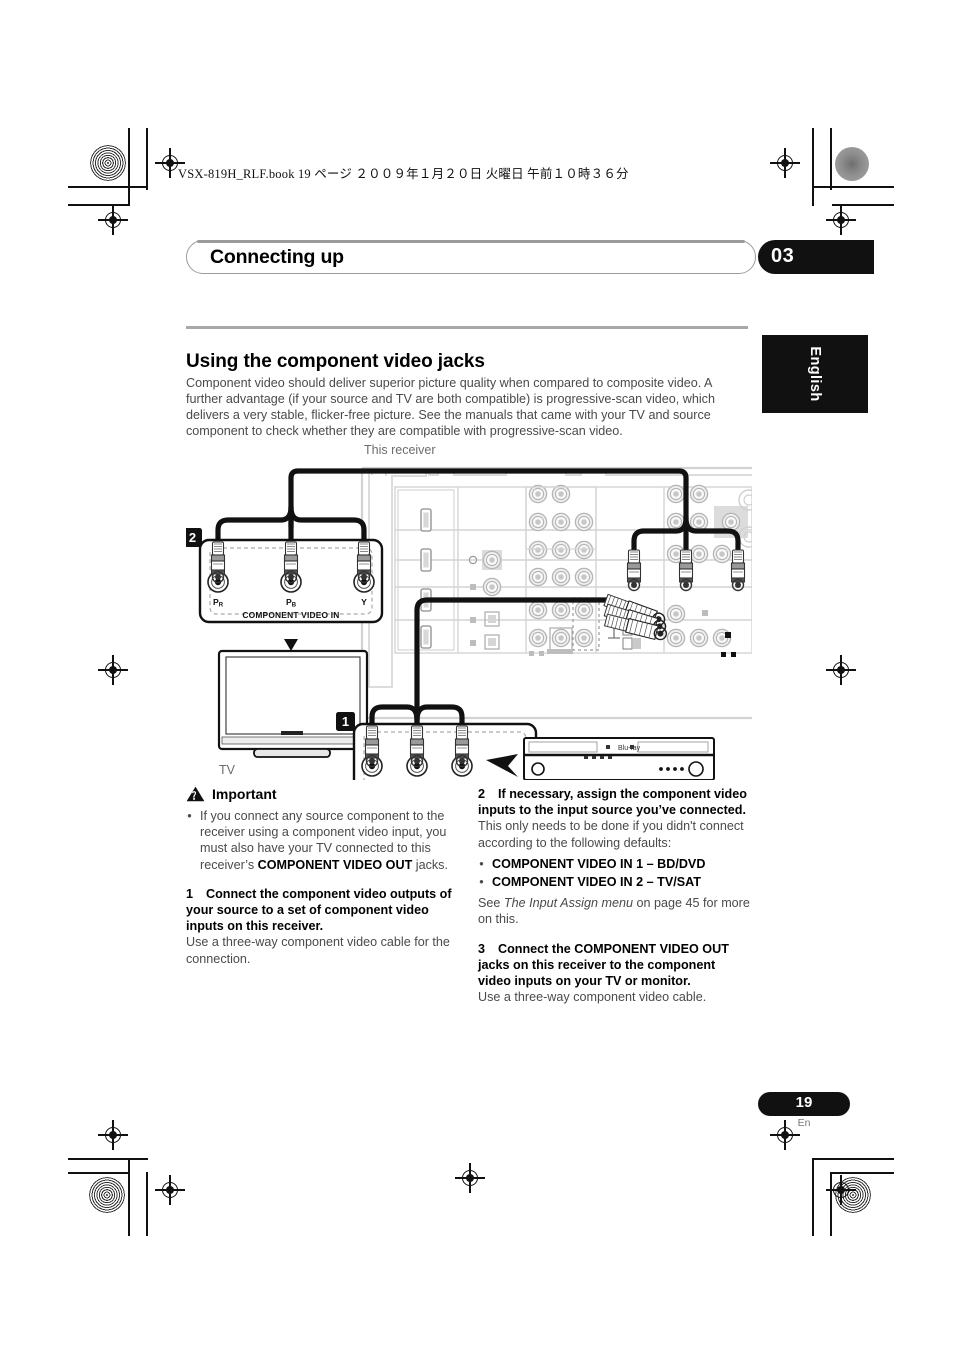 This screenshot has width=954, height=1350. I want to click on important-bullet-suffix: jacks., so click(430, 864).